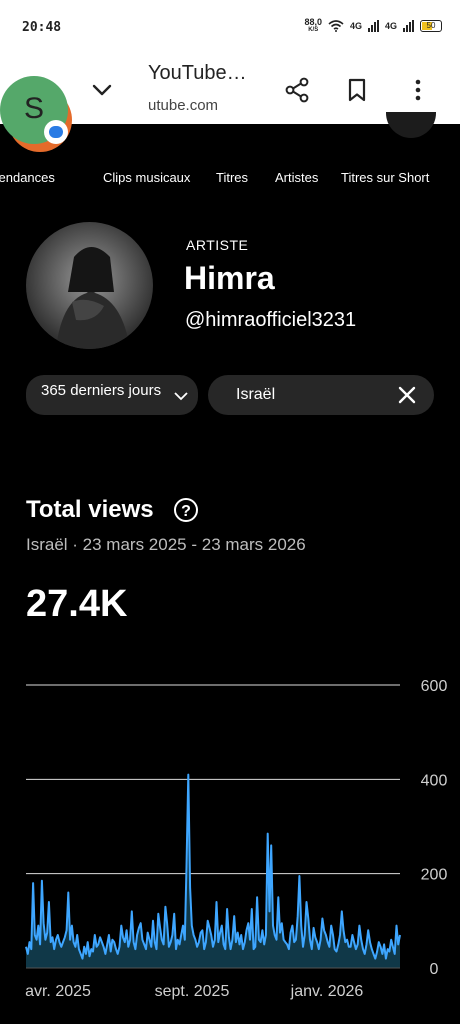 The image size is (460, 1024). What do you see at coordinates (101, 390) in the screenshot?
I see `period-label: 365 derniers jours` at bounding box center [101, 390].